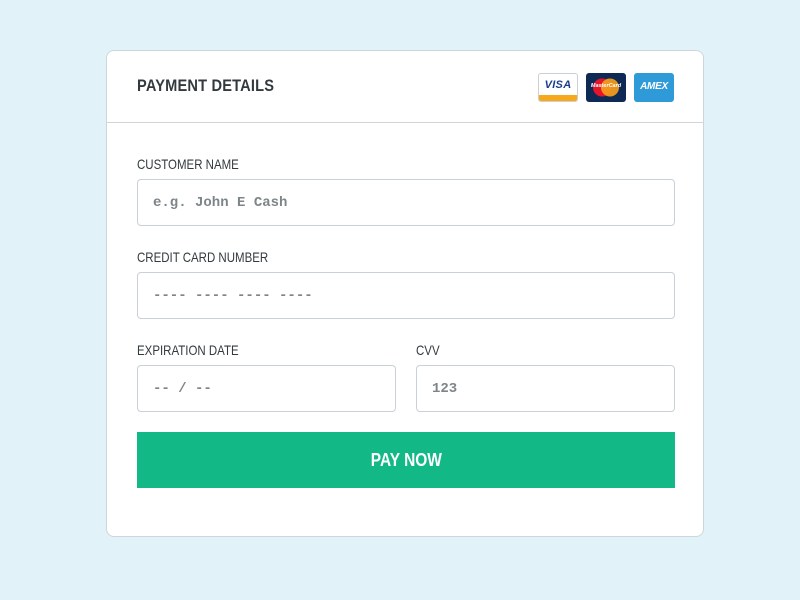  What do you see at coordinates (206, 85) in the screenshot?
I see `page-title: PAYMENT DETAILS` at bounding box center [206, 85].